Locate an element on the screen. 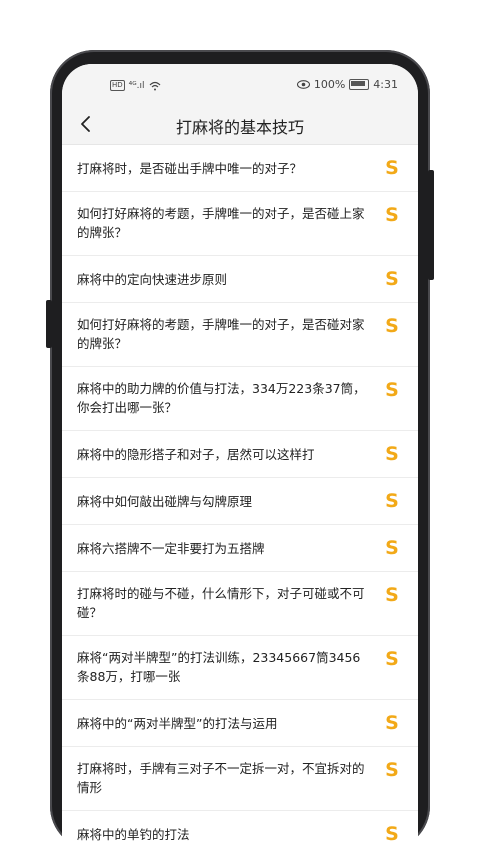  page-title: 打麻将的基本技巧 is located at coordinates (239, 127).